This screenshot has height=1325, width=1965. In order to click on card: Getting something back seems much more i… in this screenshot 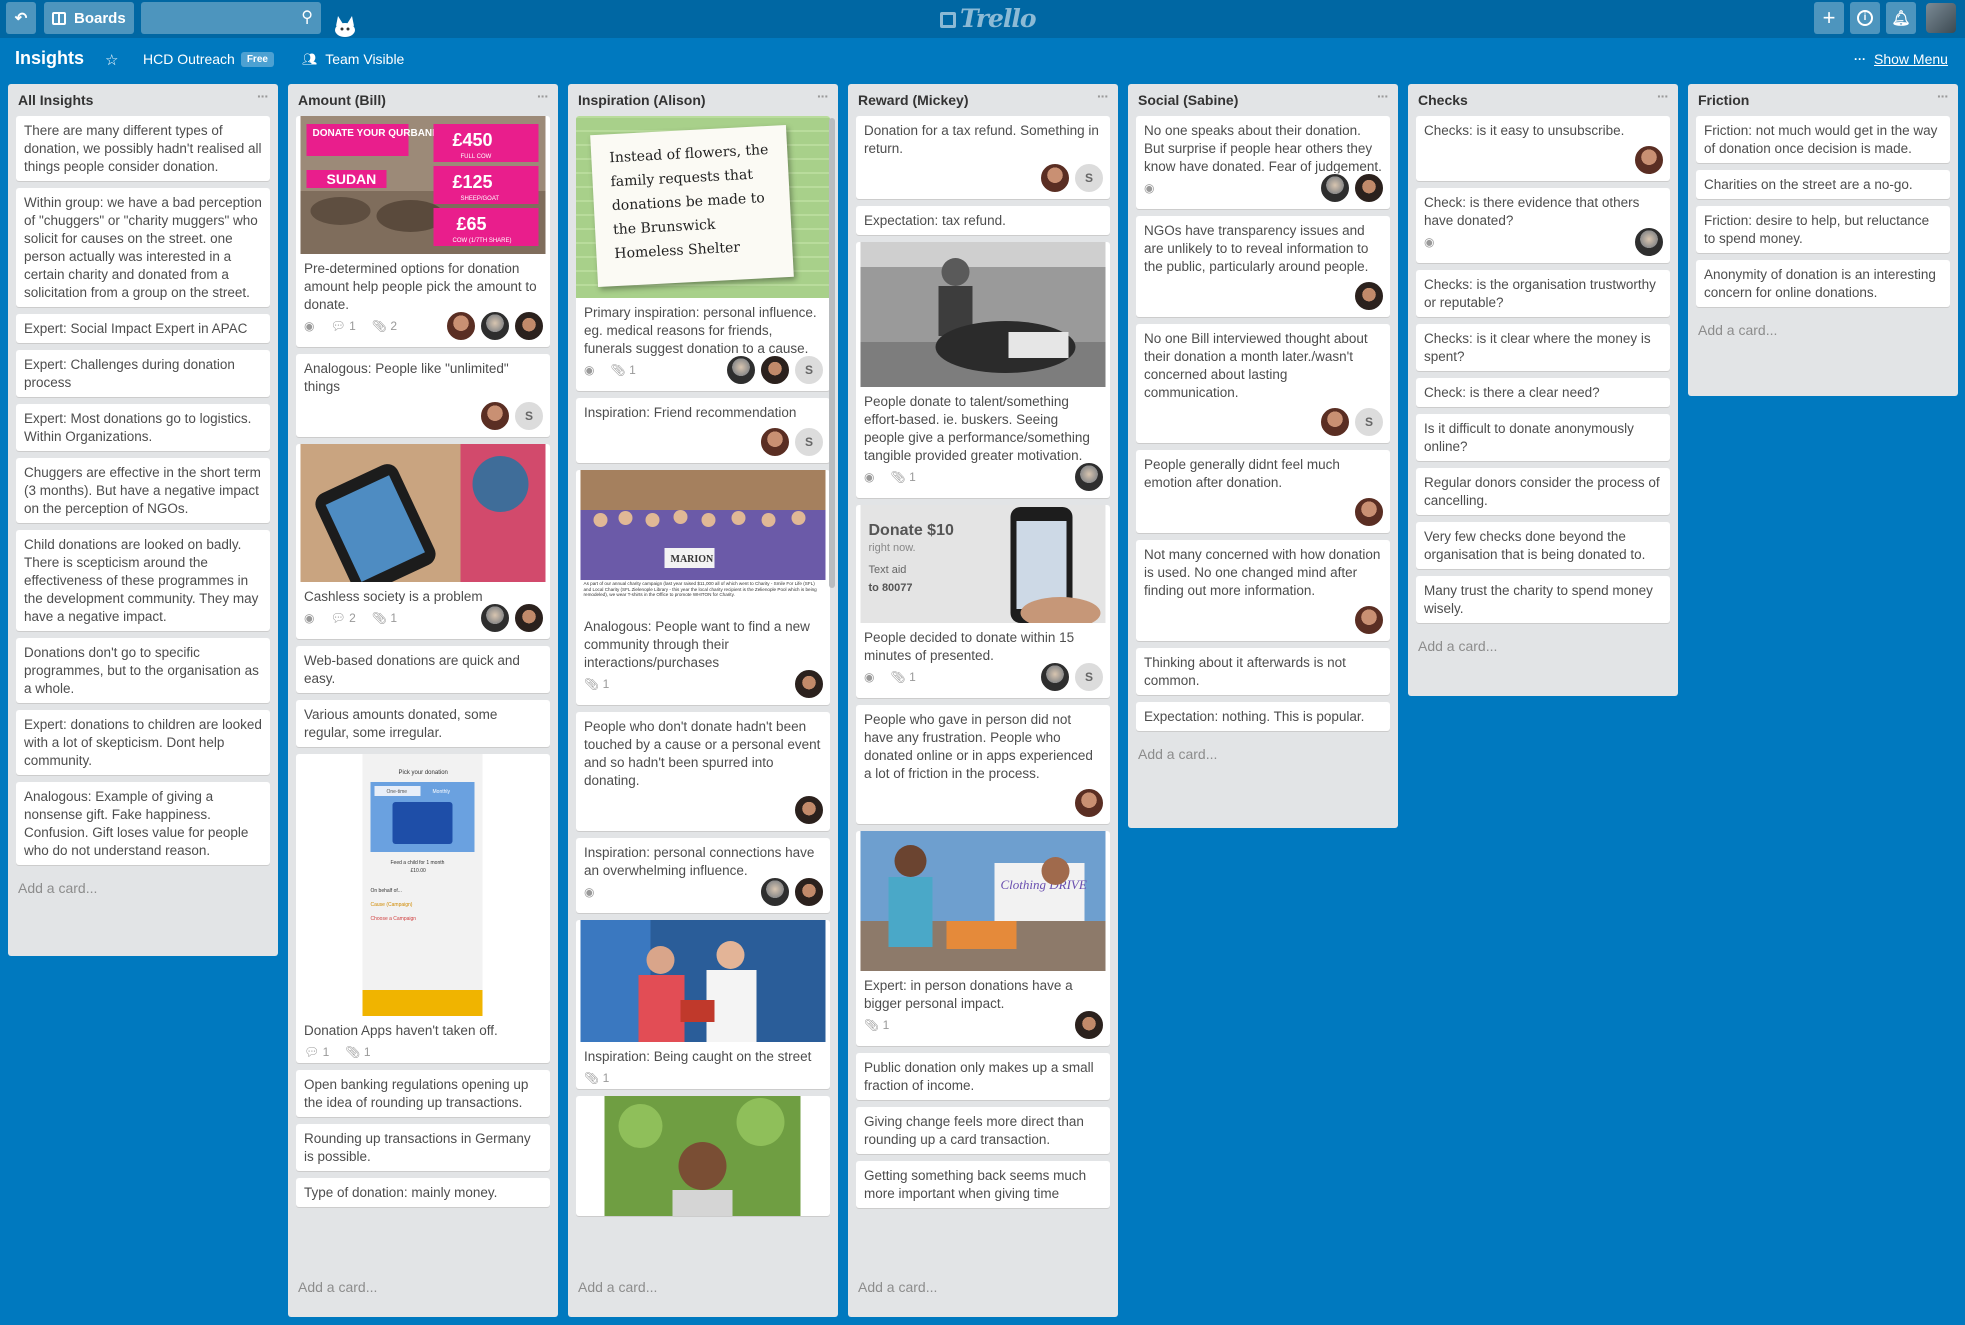, I will do `click(983, 1184)`.